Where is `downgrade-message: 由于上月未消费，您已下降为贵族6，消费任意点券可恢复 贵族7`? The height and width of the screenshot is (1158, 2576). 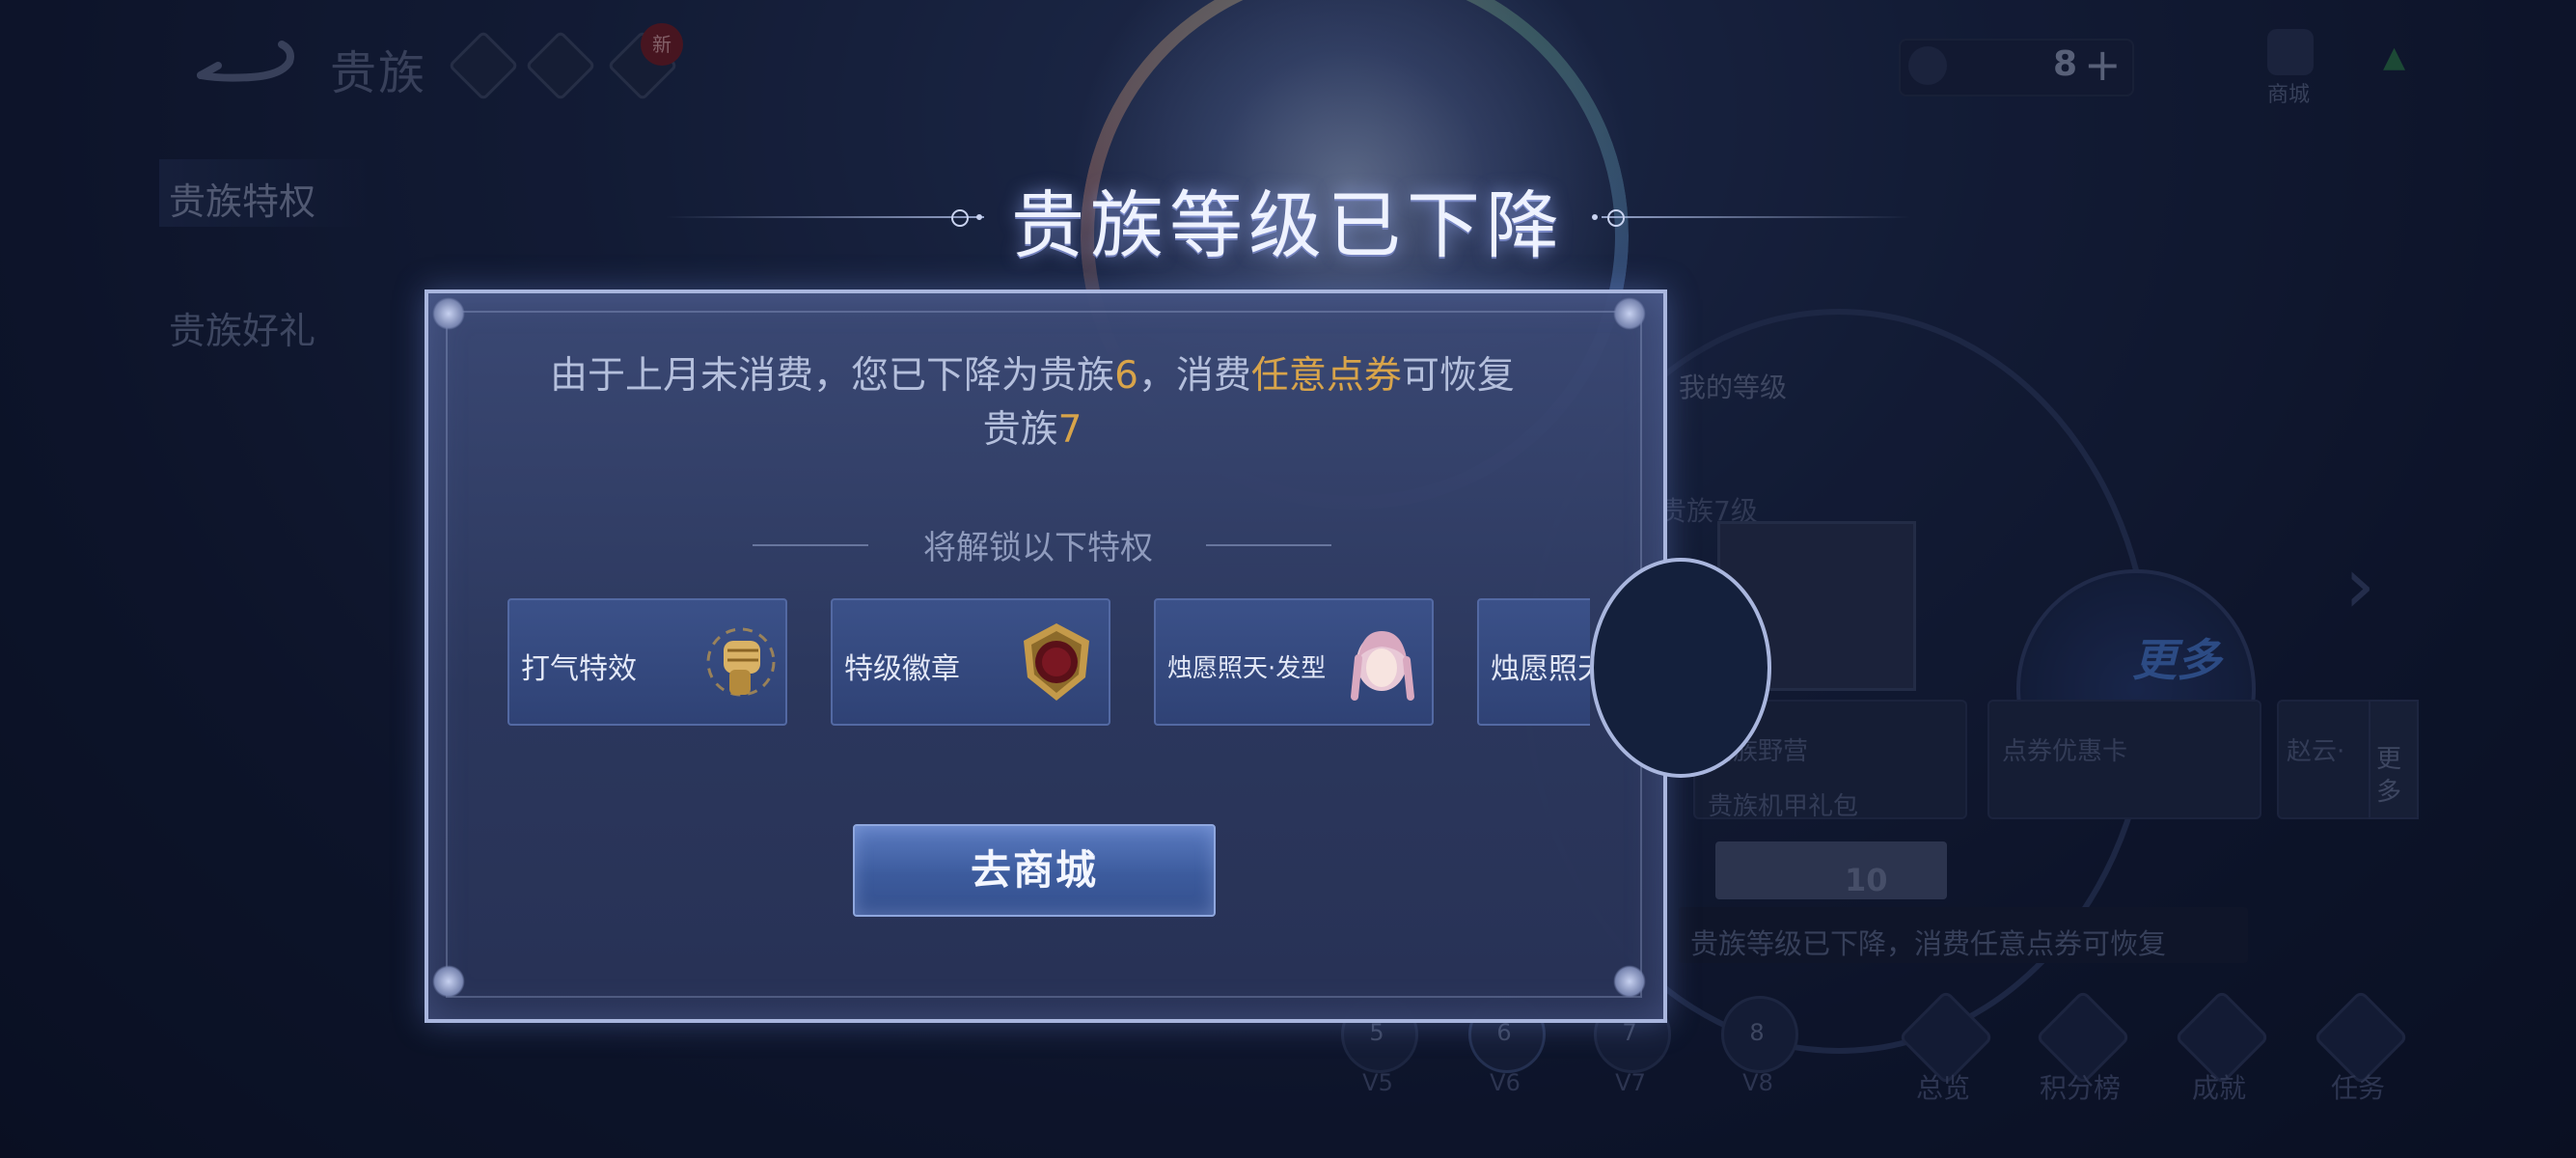
downgrade-message: 由于上月未消费，您已下降为贵族6，消费任意点券可恢复 贵族7 is located at coordinates (1032, 403).